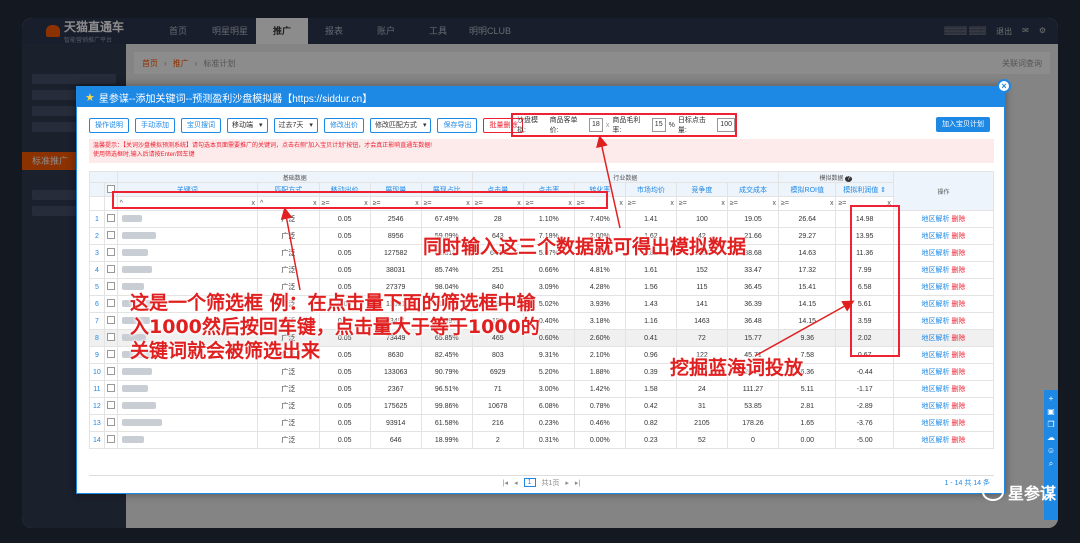 The width and height of the screenshot is (1080, 543). What do you see at coordinates (395, 203) in the screenshot?
I see `filter-cell-3: ≥= x` at bounding box center [395, 203].